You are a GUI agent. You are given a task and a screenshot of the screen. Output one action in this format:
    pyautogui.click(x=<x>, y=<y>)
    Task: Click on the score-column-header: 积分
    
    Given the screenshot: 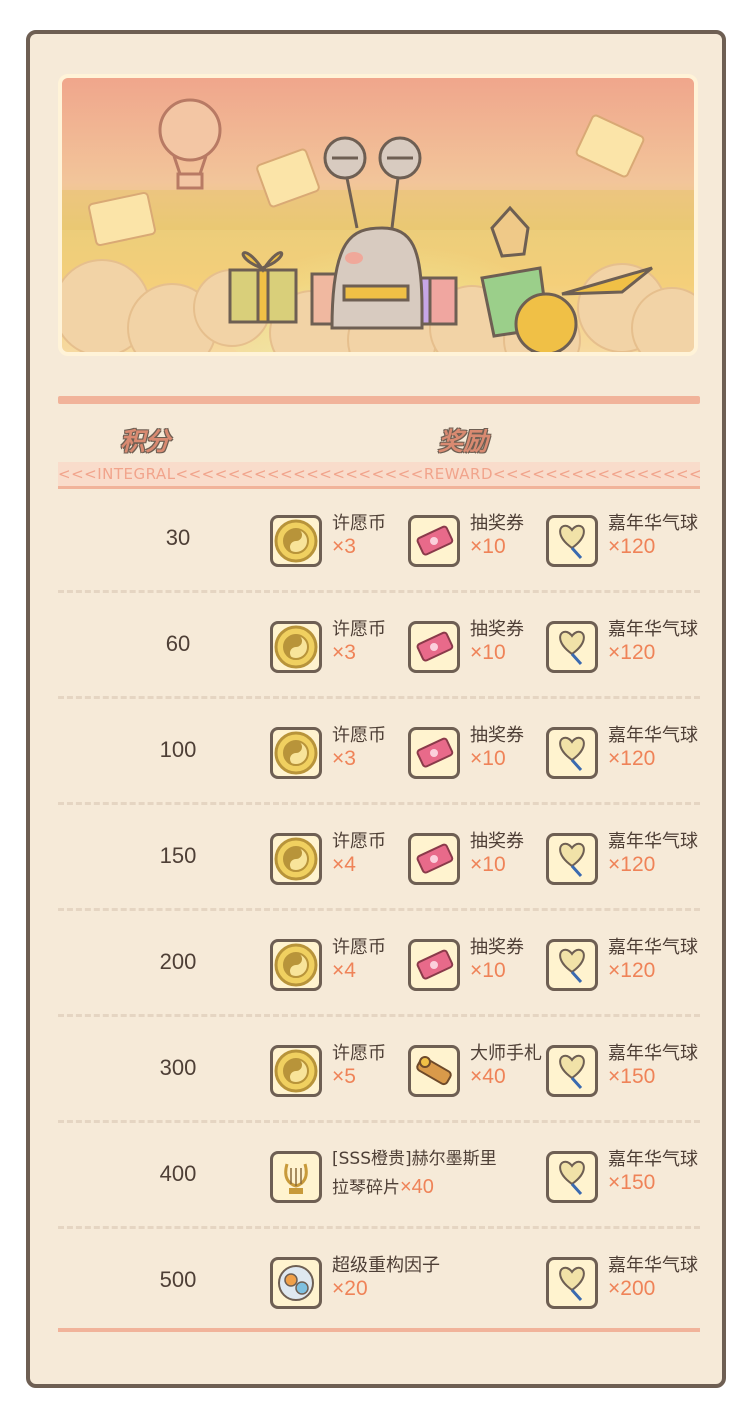 What is the action you would take?
    pyautogui.click(x=145, y=441)
    